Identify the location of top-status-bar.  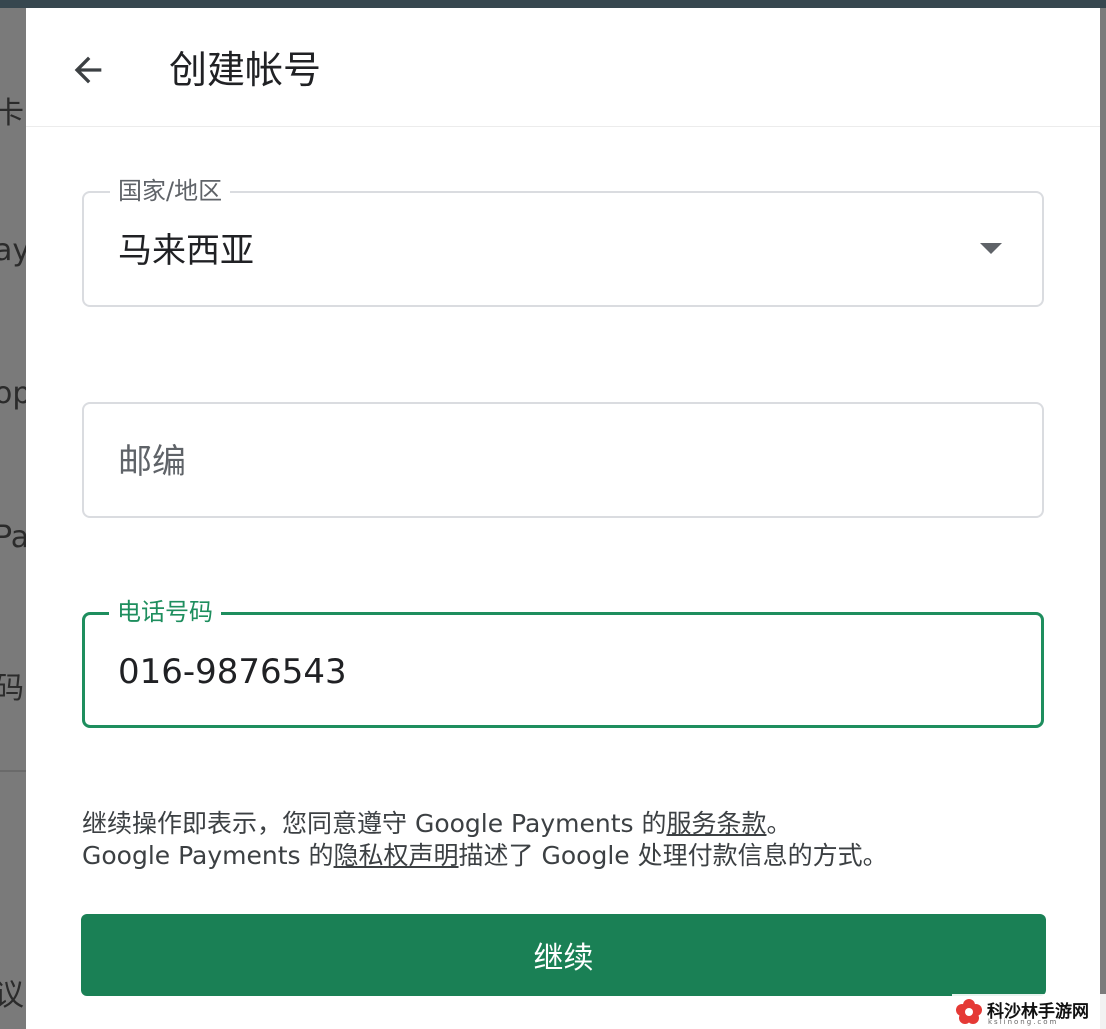
(553, 4).